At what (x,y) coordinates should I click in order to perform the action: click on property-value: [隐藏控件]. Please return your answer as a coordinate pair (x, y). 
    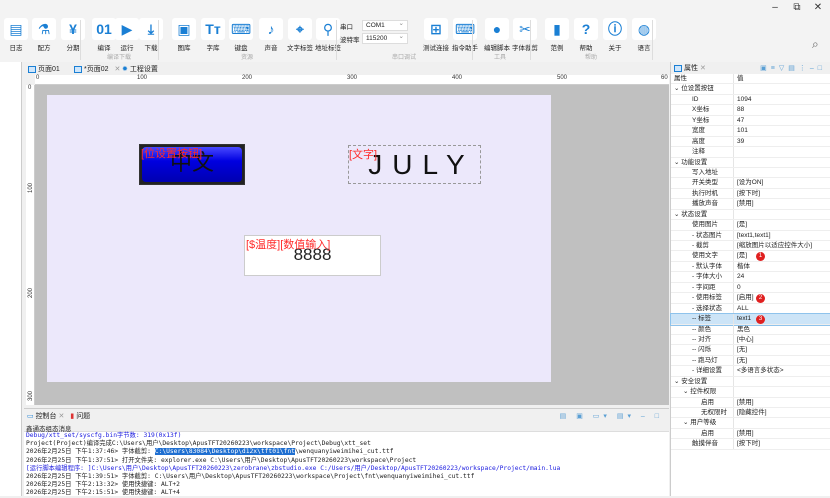
    Looking at the image, I should click on (752, 413).